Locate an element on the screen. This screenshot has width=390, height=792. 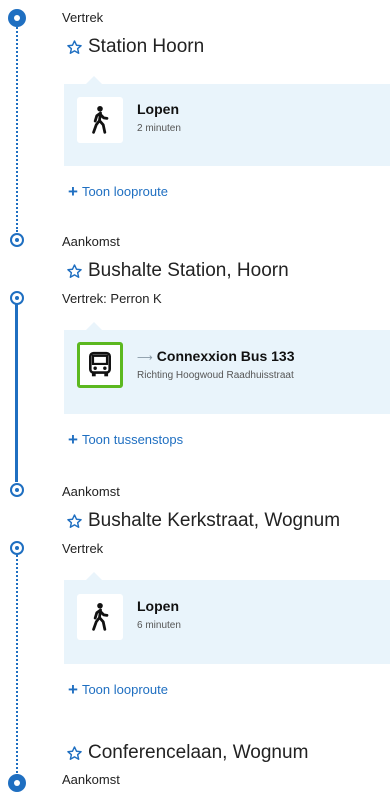
stop-station-hoorn: Station Hoorn is located at coordinates (135, 47).